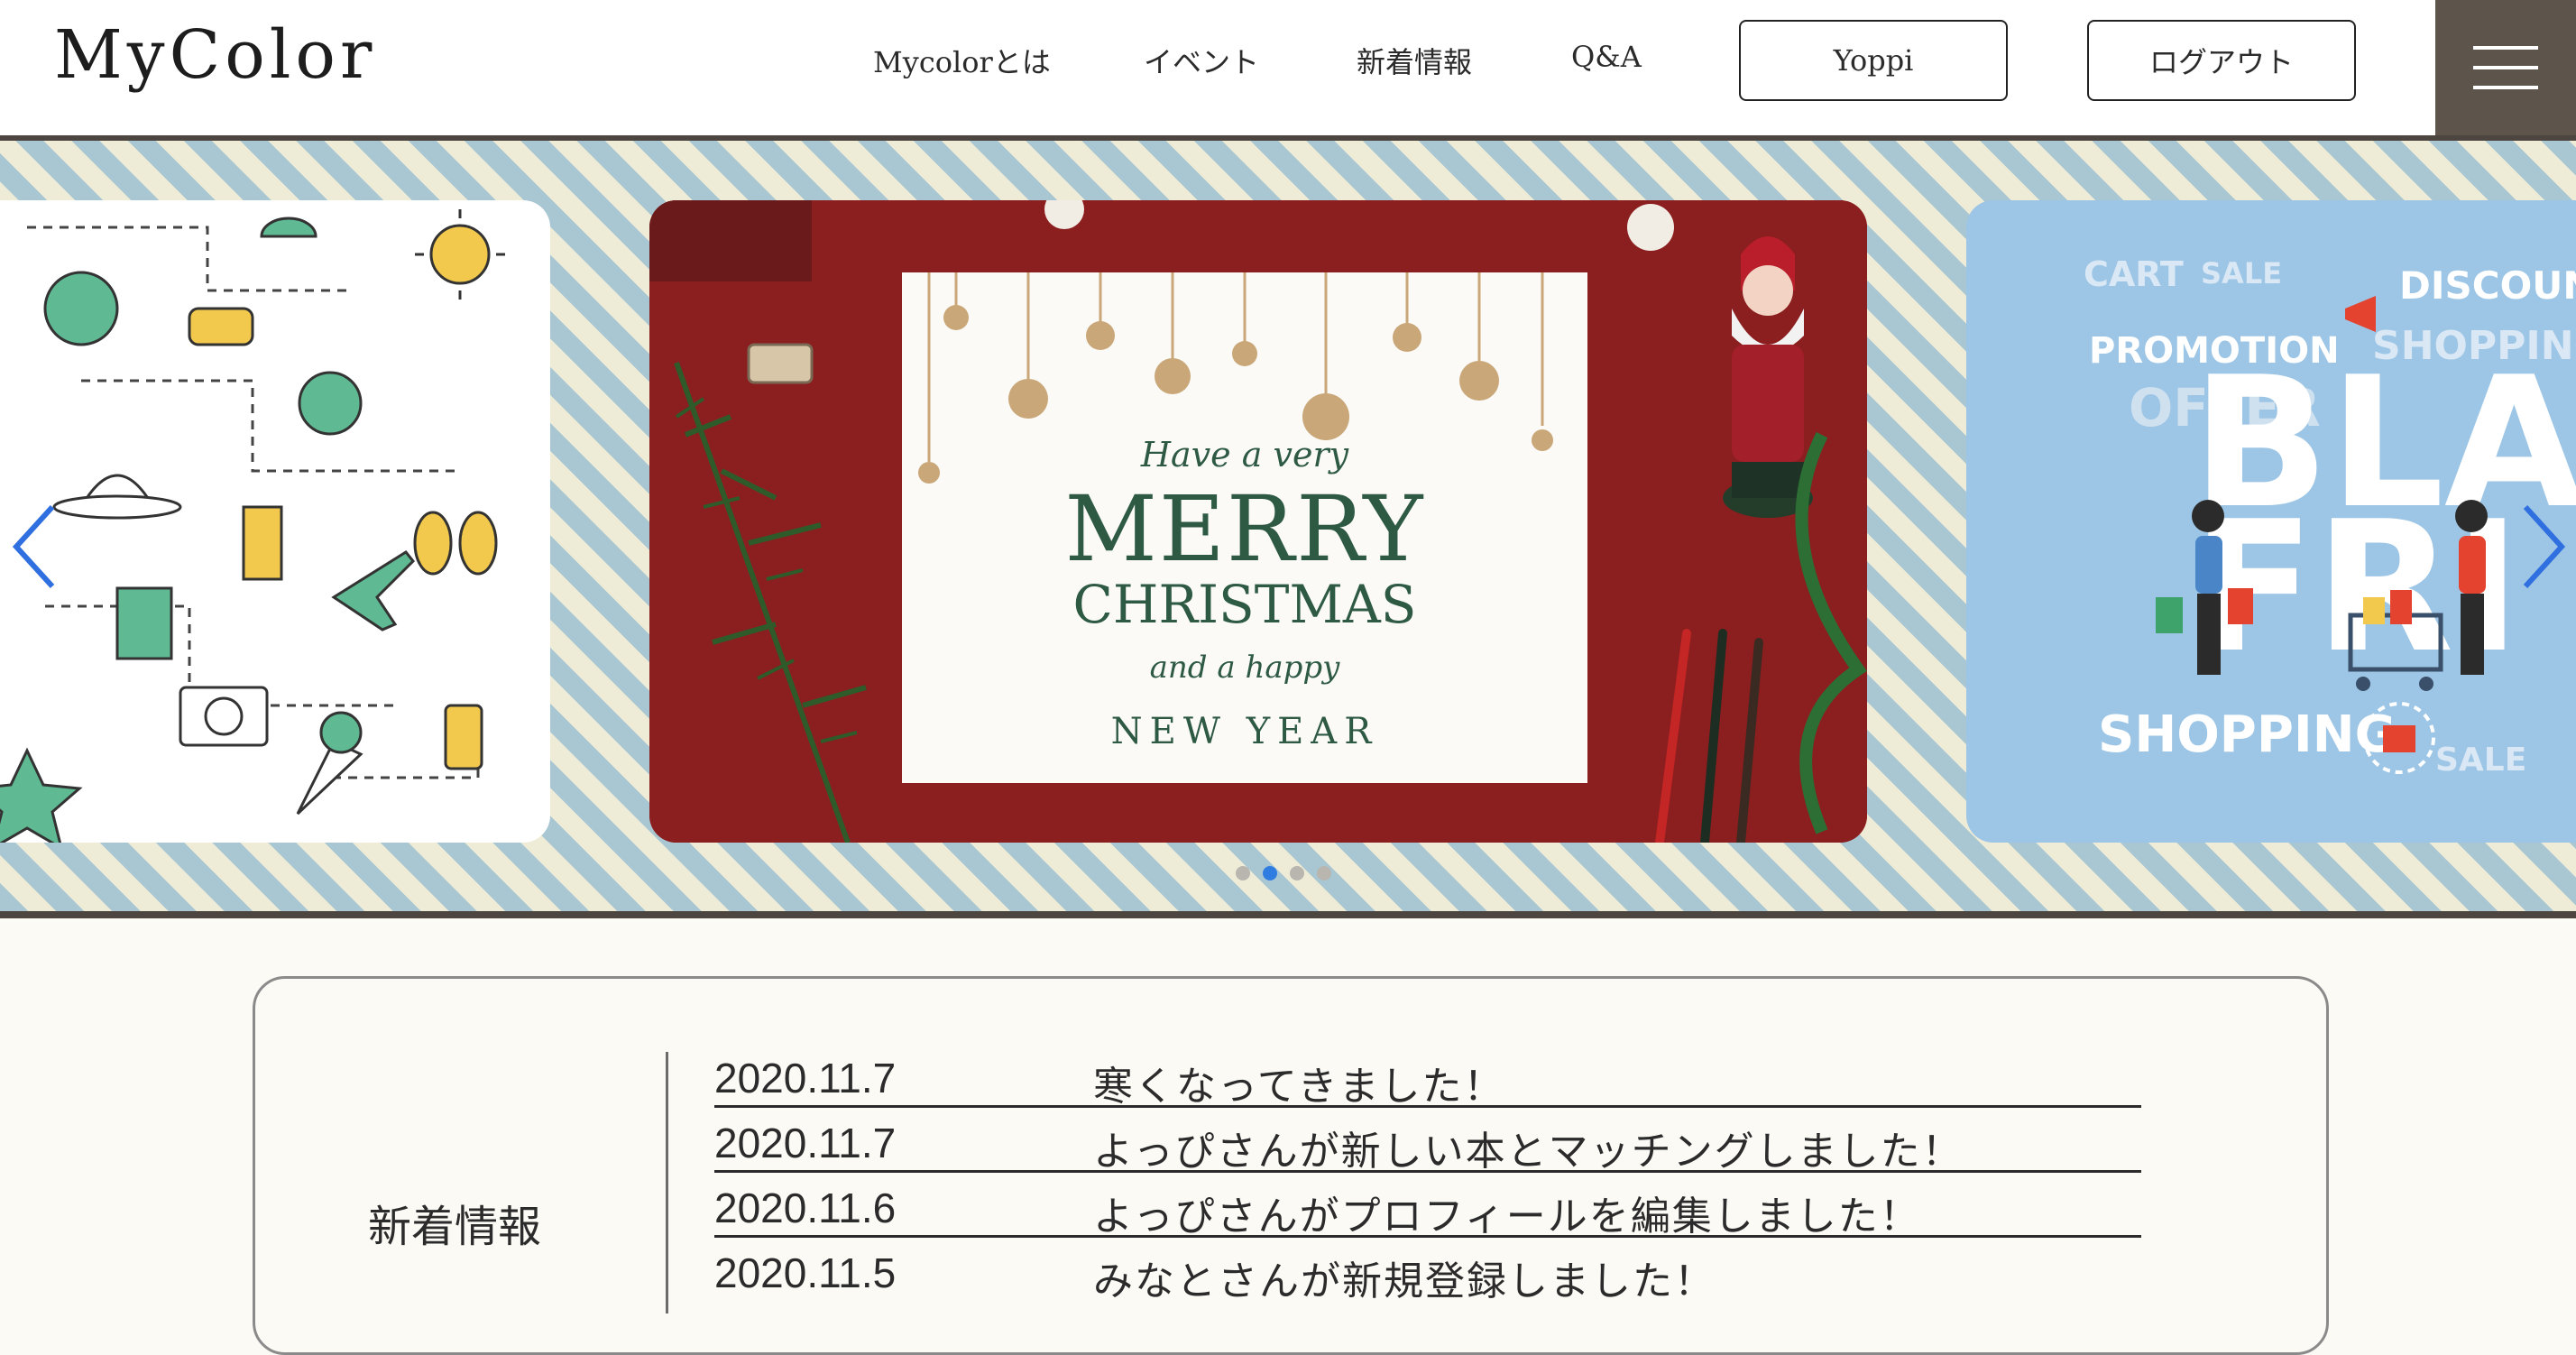  Describe the element at coordinates (1405, 1277) in the screenshot. I see `news-text: みなとさんが新規登録しました！` at that location.